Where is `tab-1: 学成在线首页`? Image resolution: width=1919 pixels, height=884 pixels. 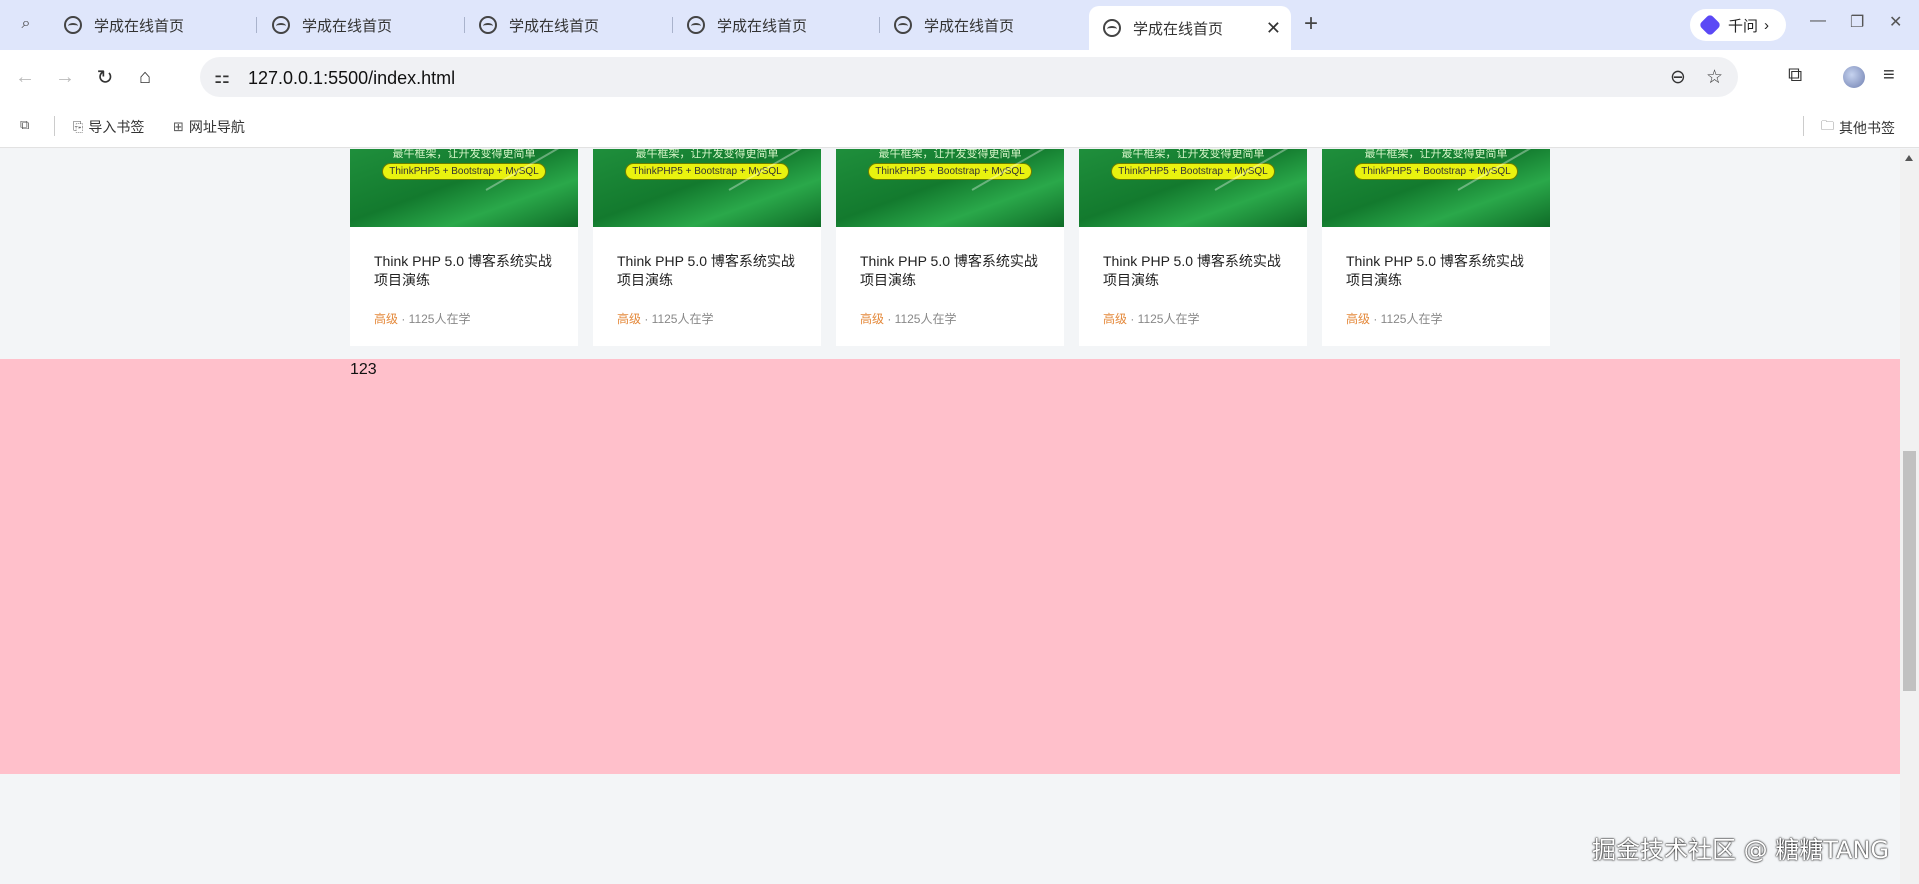 tab-1: 学成在线首页 is located at coordinates (159, 25).